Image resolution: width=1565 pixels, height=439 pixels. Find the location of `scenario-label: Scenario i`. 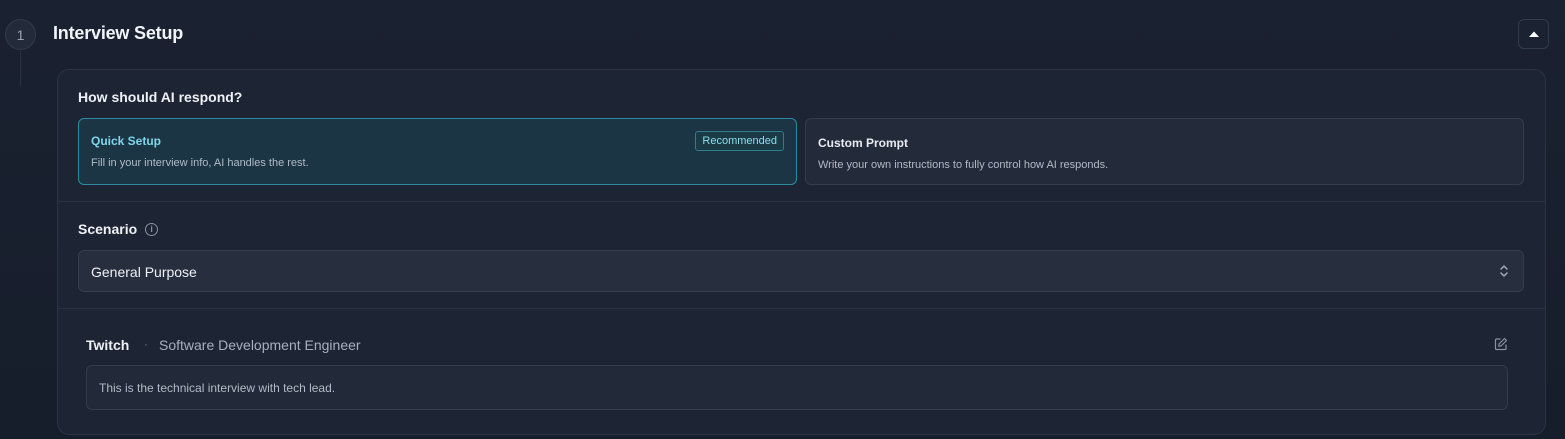

scenario-label: Scenario i is located at coordinates (118, 229).